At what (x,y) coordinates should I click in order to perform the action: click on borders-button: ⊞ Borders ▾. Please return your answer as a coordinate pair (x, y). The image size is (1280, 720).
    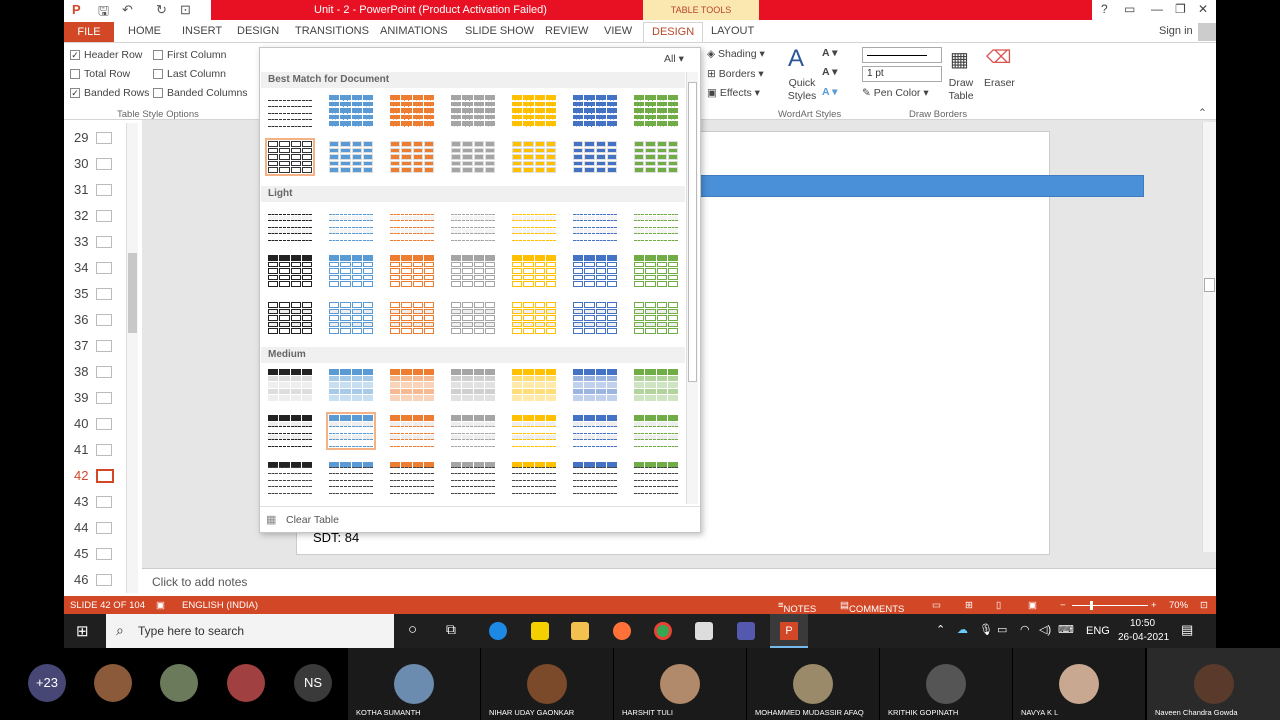
    Looking at the image, I should click on (735, 74).